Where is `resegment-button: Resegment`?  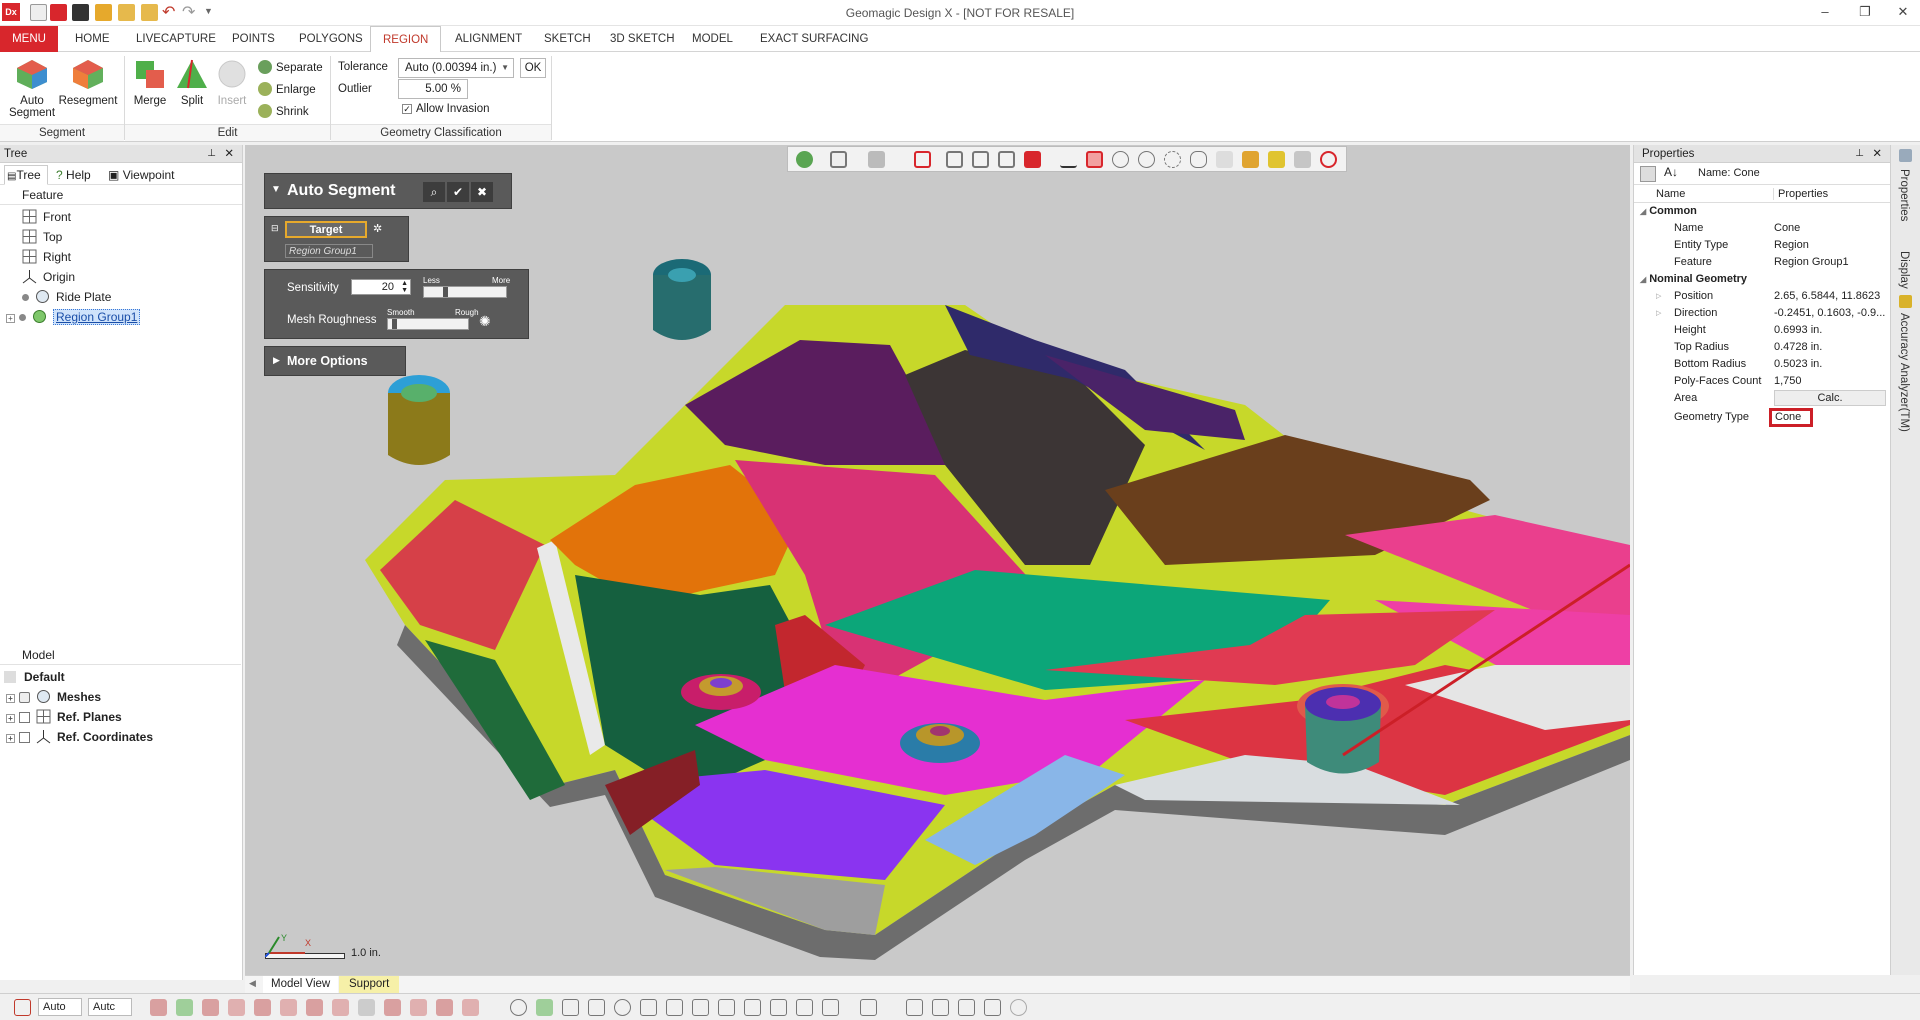 resegment-button: Resegment is located at coordinates (88, 82).